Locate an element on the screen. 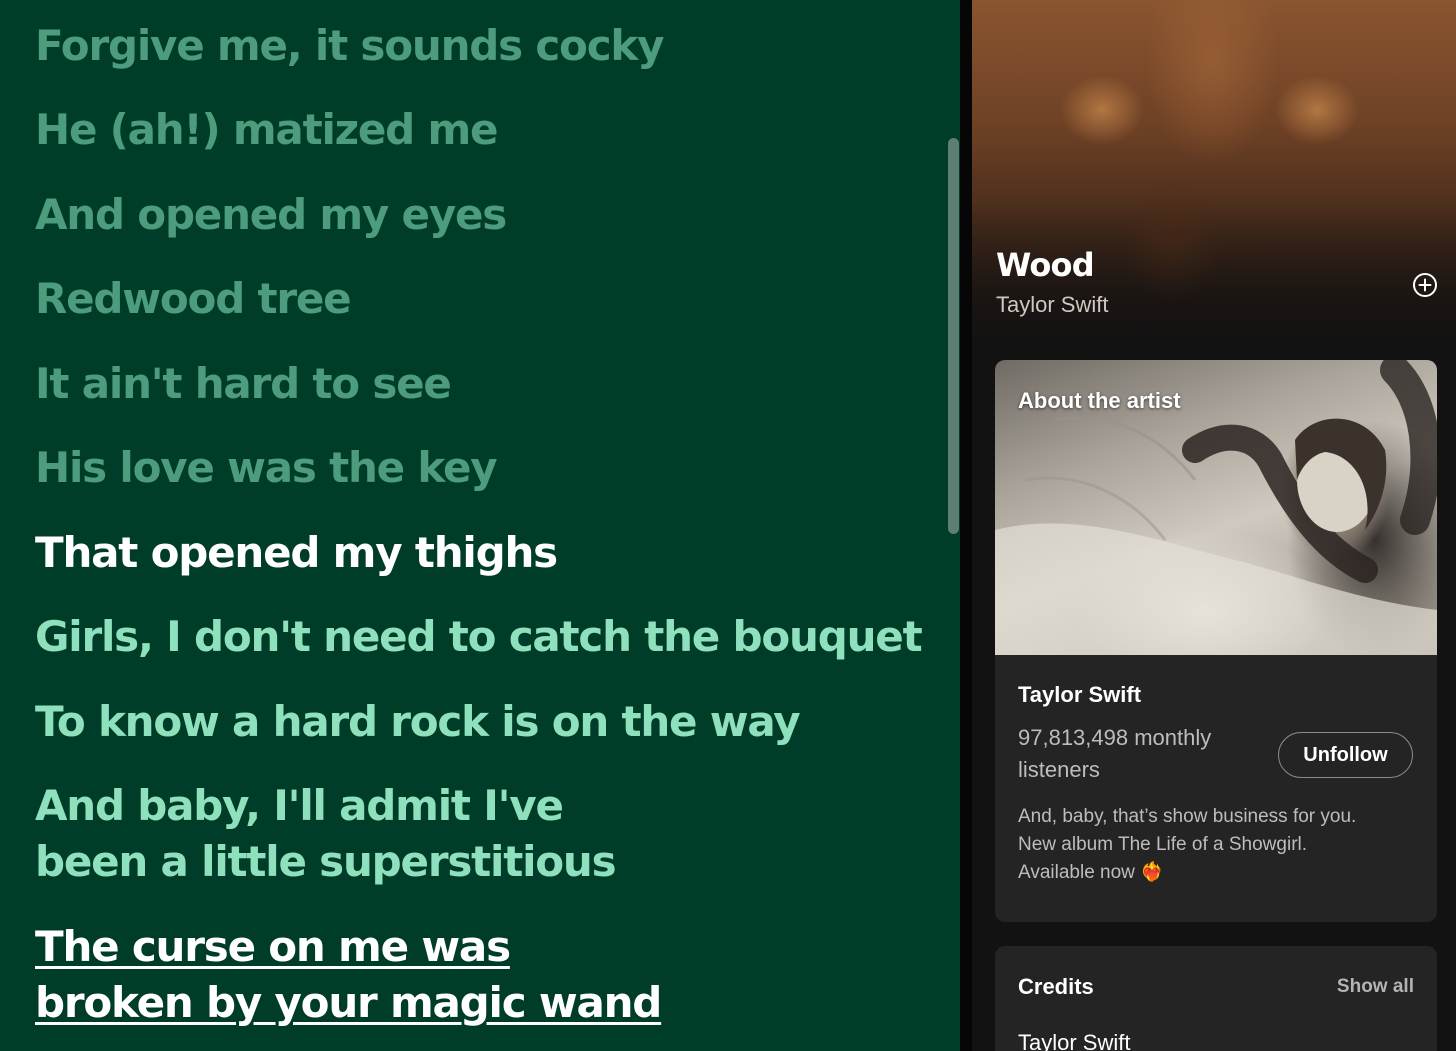 This screenshot has width=1456, height=1051. bio-line: And, baby, that’s show business for you. is located at coordinates (1187, 816).